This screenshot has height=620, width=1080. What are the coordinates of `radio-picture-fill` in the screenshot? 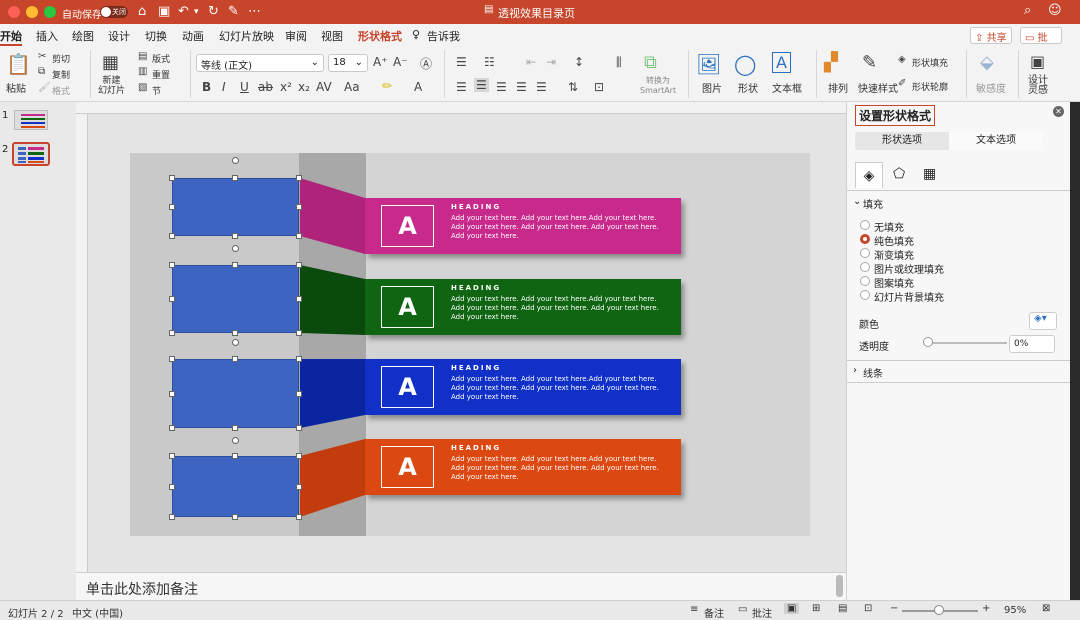 It's located at (865, 267).